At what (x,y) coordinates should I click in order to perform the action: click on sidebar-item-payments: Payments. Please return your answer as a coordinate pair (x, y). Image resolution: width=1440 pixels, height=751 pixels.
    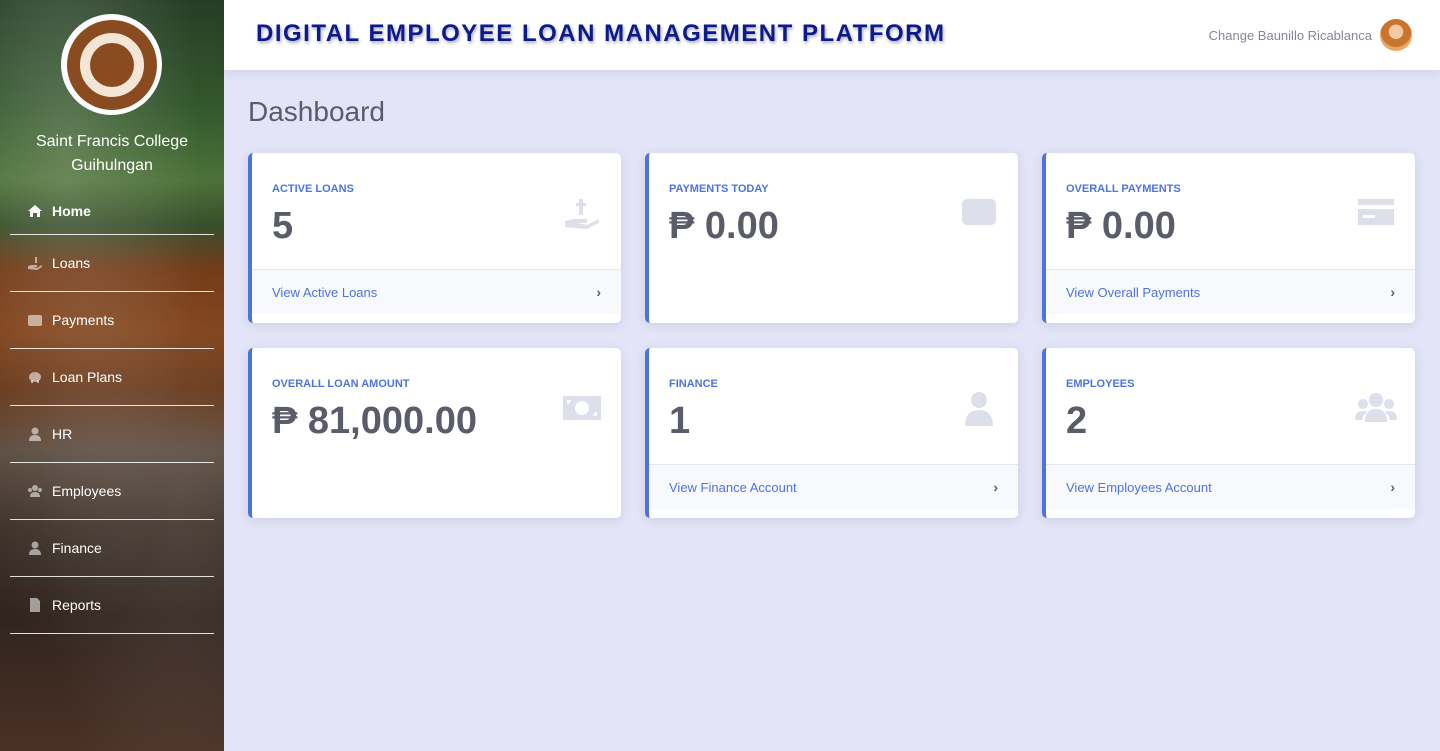
    Looking at the image, I should click on (112, 320).